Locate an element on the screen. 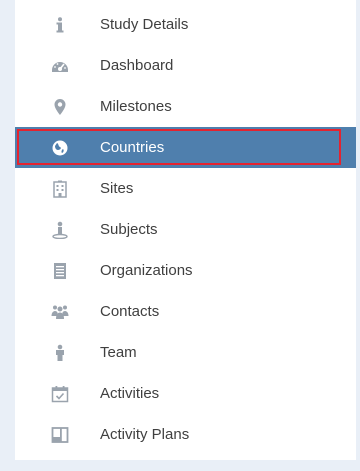  sidebar-item-team: Team is located at coordinates (185, 352).